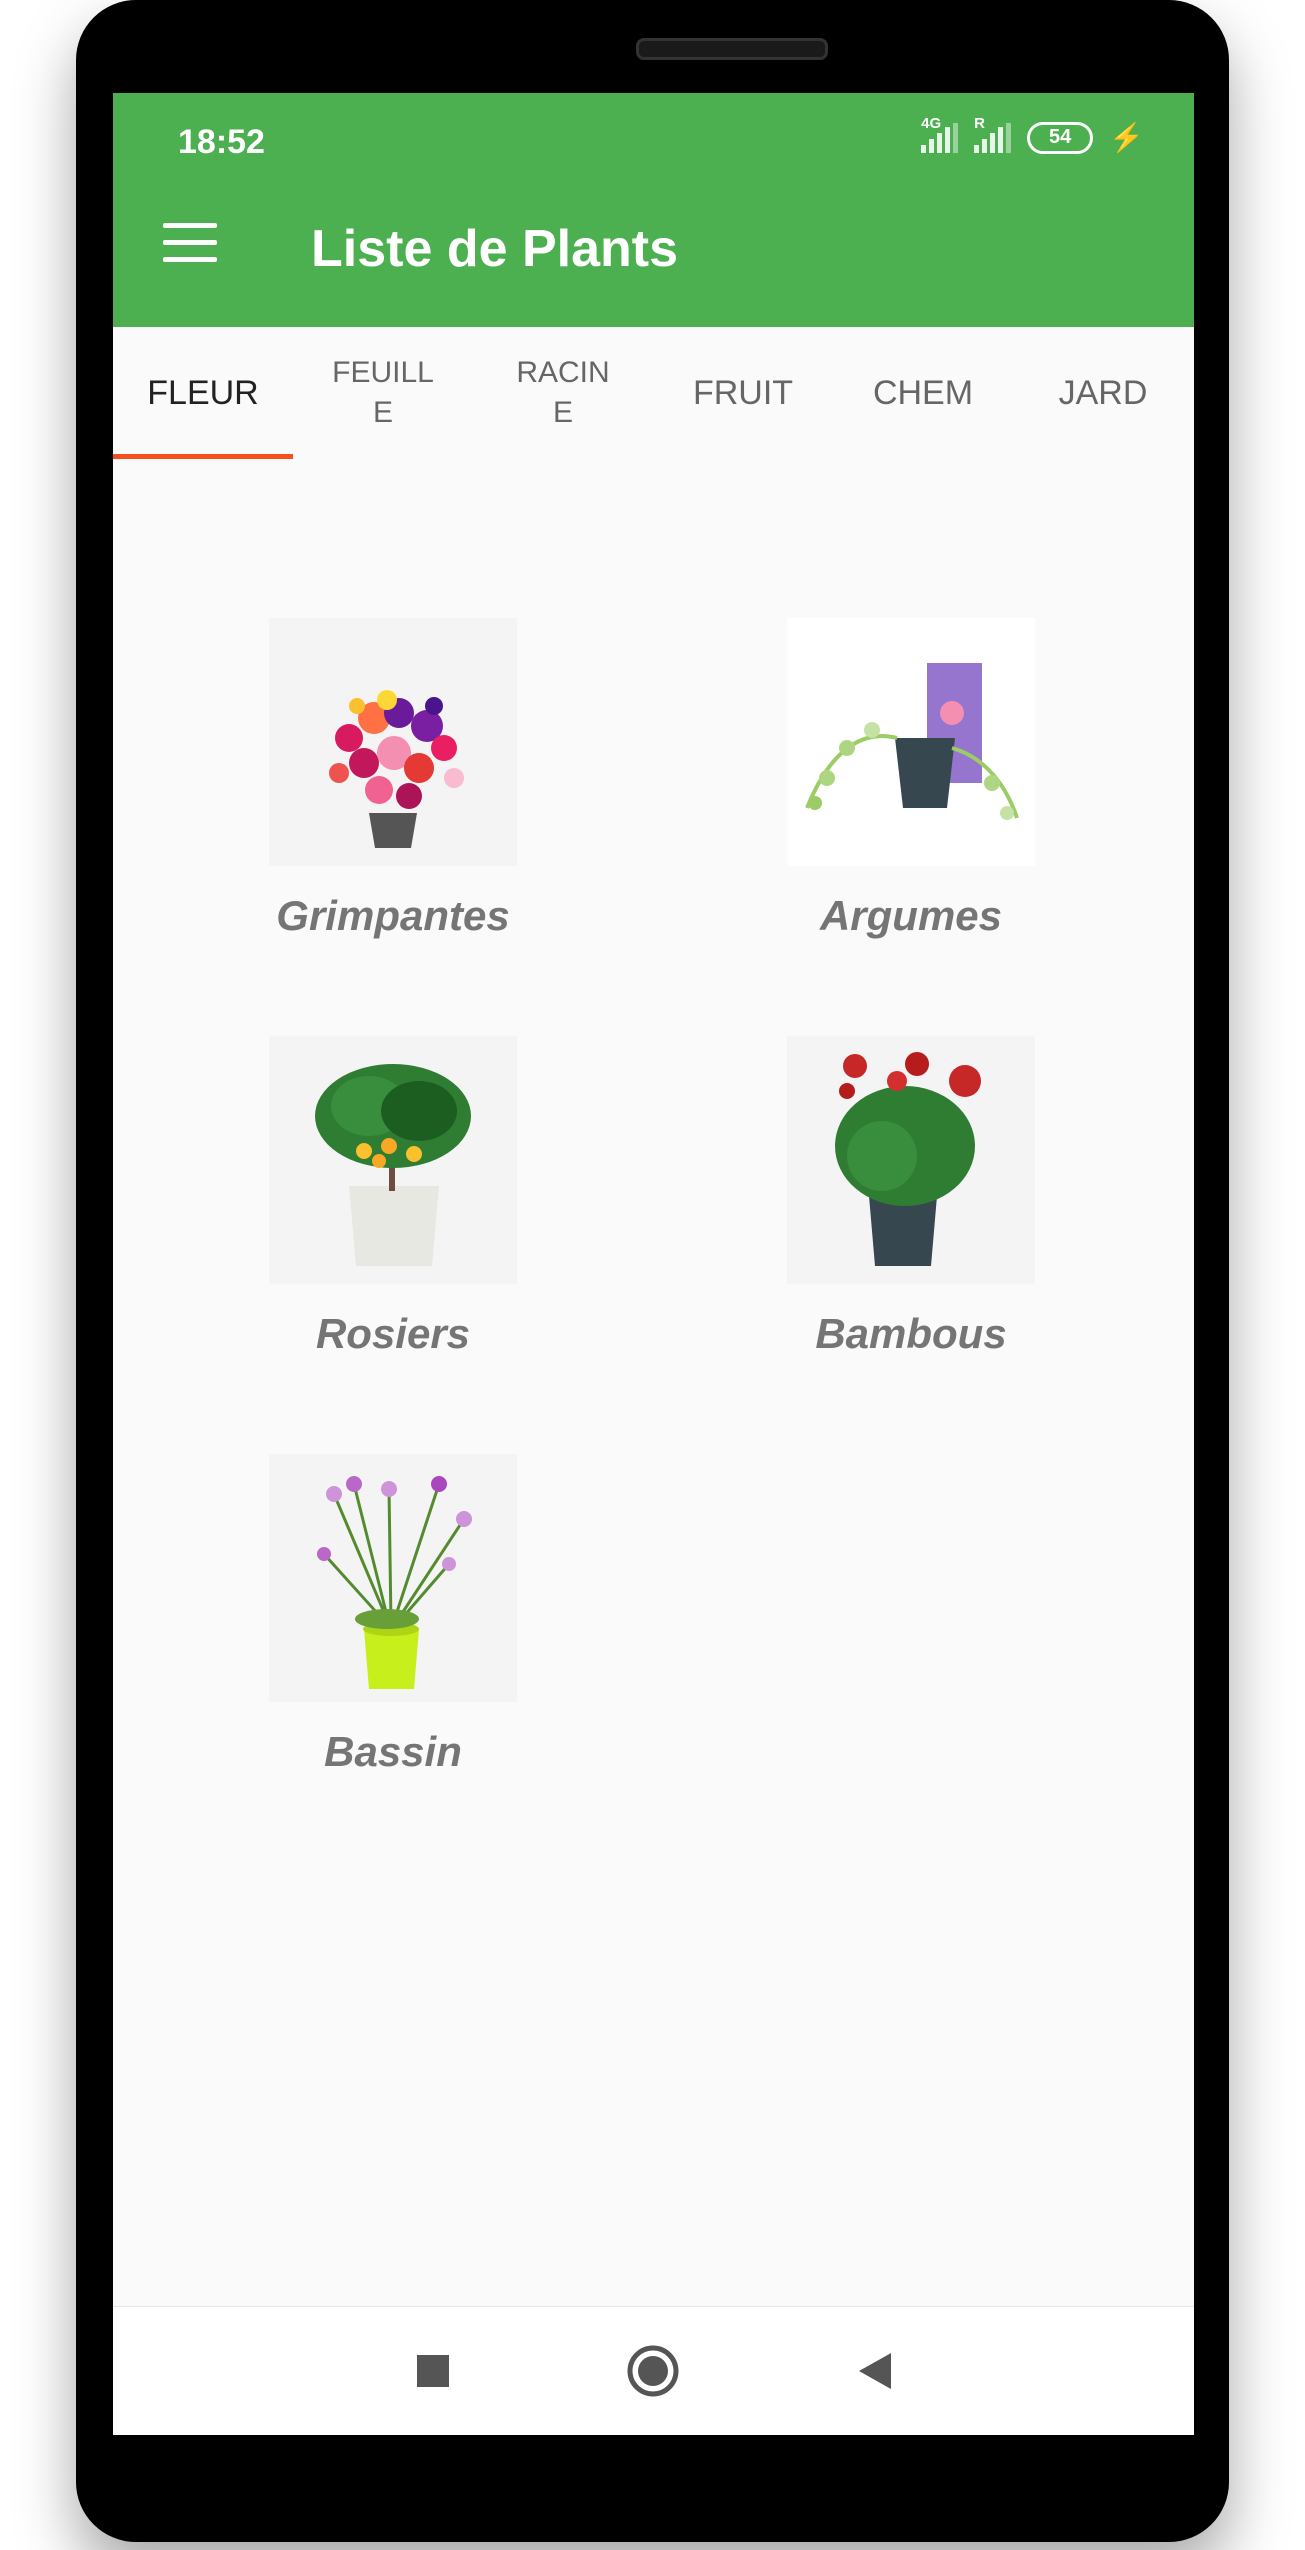 This screenshot has height=2550, width=1305. I want to click on battery-icon: 54, so click(1060, 137).